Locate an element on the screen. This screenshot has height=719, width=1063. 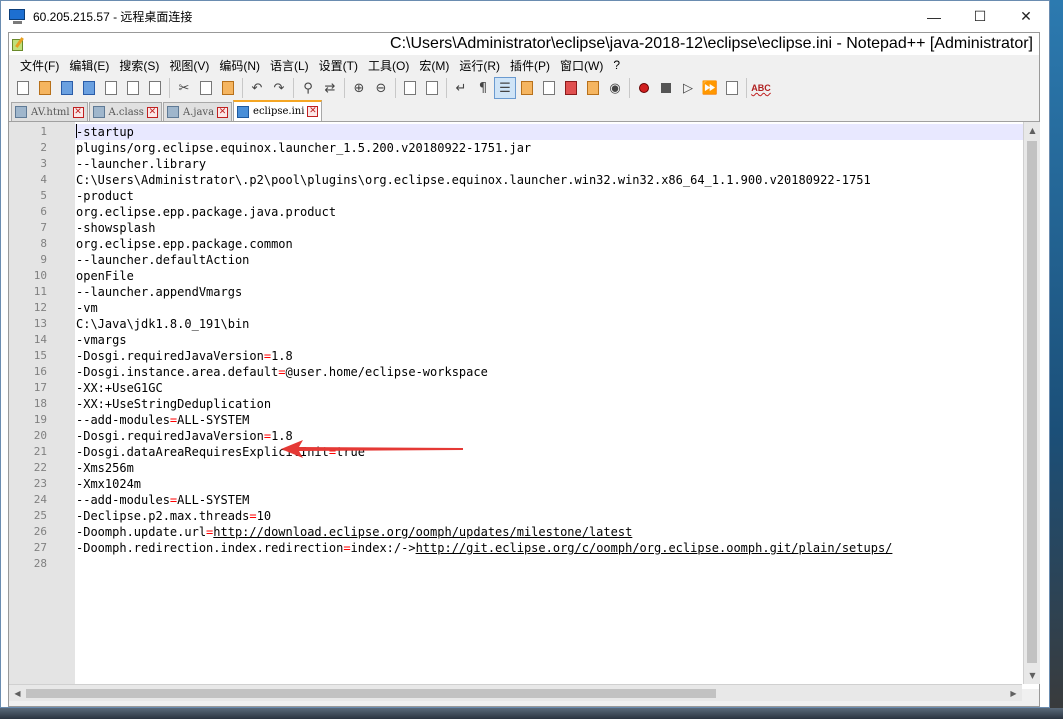
menu-language: 语言(L) is located at coordinates (289, 65).